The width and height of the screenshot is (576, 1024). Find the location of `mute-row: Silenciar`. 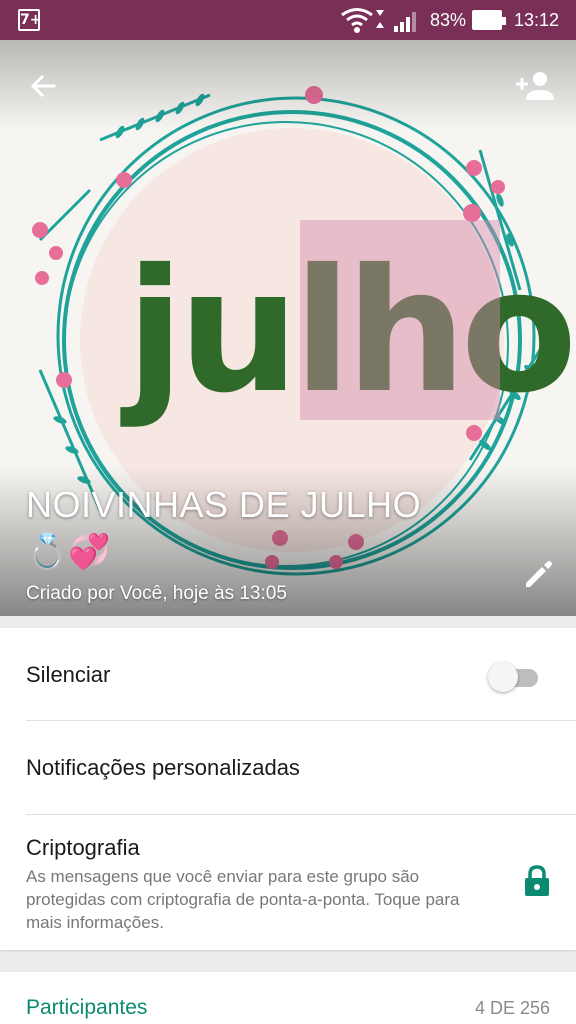

mute-row: Silenciar is located at coordinates (288, 674).